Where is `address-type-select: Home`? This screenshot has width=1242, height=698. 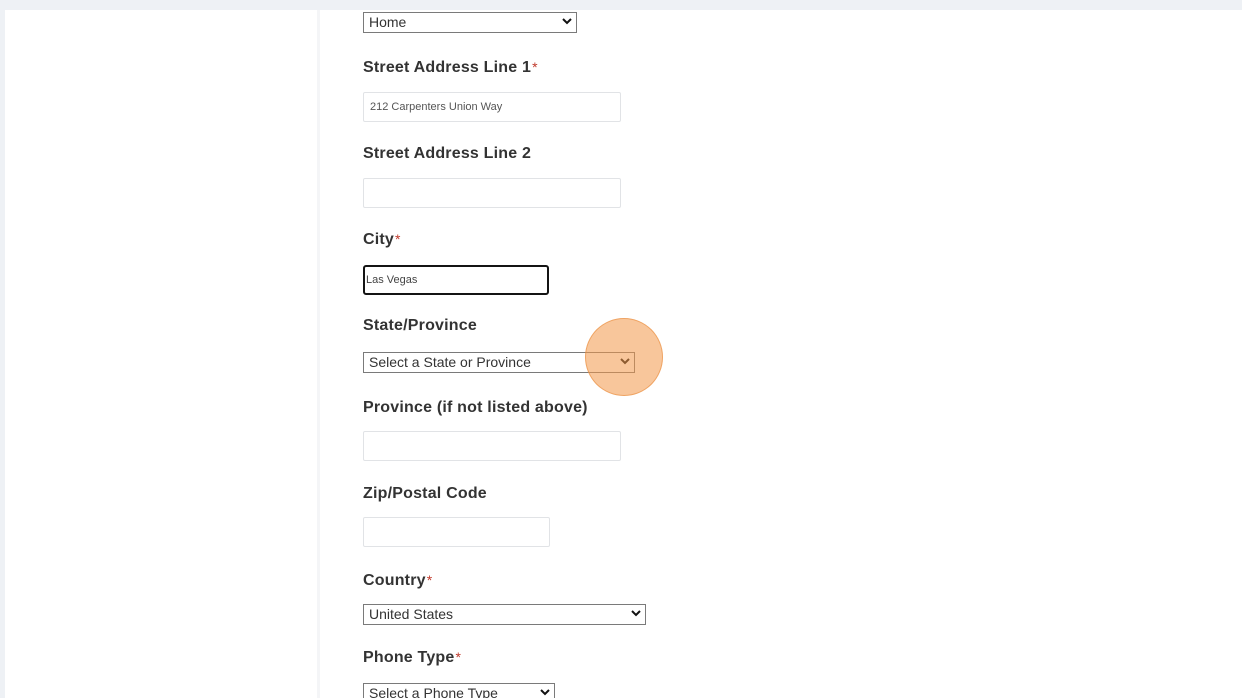 address-type-select: Home is located at coordinates (470, 22).